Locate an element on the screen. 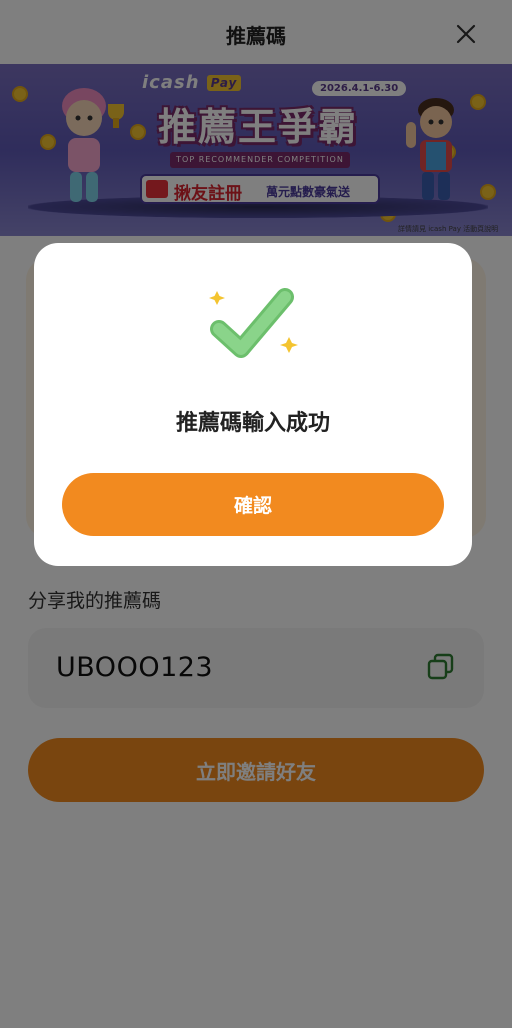  confirm-button: 確認 is located at coordinates (253, 504).